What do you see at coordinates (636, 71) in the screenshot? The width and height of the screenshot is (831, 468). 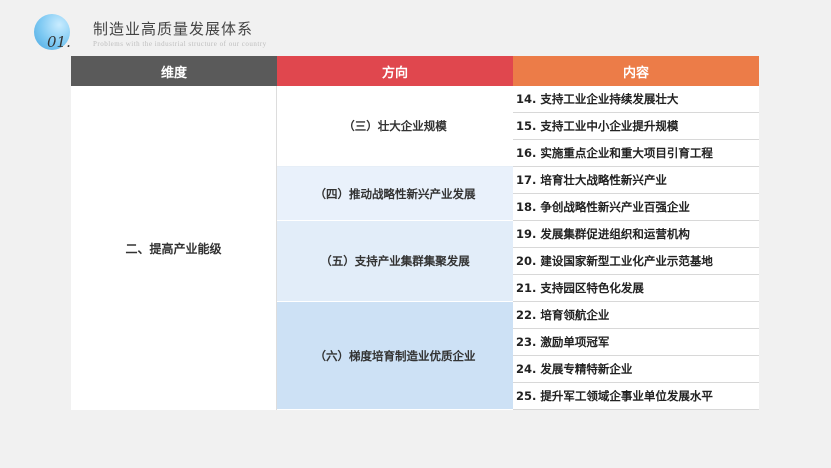 I see `column-header-content: 内容` at bounding box center [636, 71].